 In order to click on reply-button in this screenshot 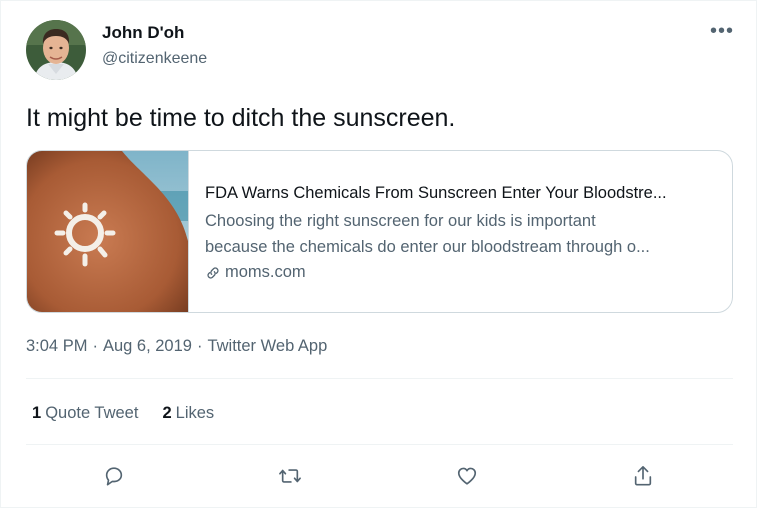, I will do `click(114, 476)`.